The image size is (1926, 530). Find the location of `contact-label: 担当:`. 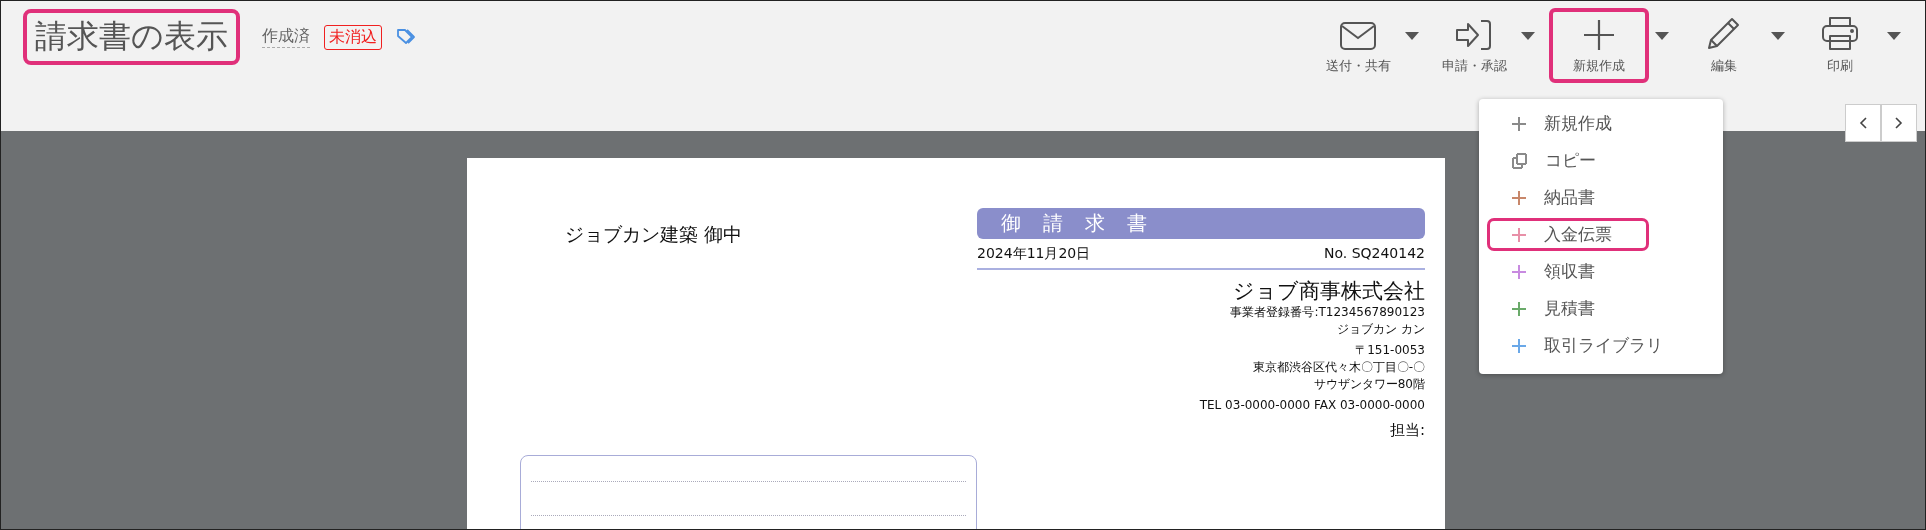

contact-label: 担当: is located at coordinates (1407, 430).